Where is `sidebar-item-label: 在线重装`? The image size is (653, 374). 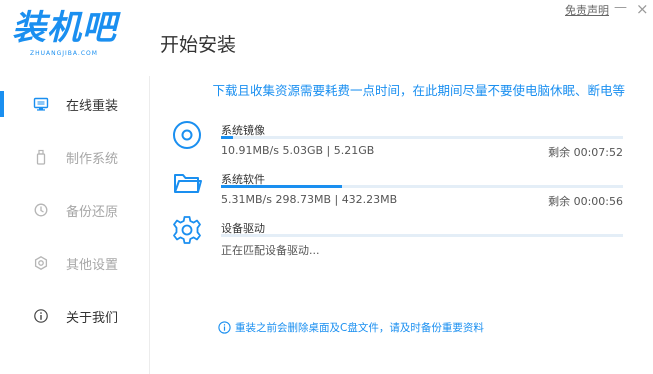
sidebar-item-label: 在线重装 is located at coordinates (92, 106).